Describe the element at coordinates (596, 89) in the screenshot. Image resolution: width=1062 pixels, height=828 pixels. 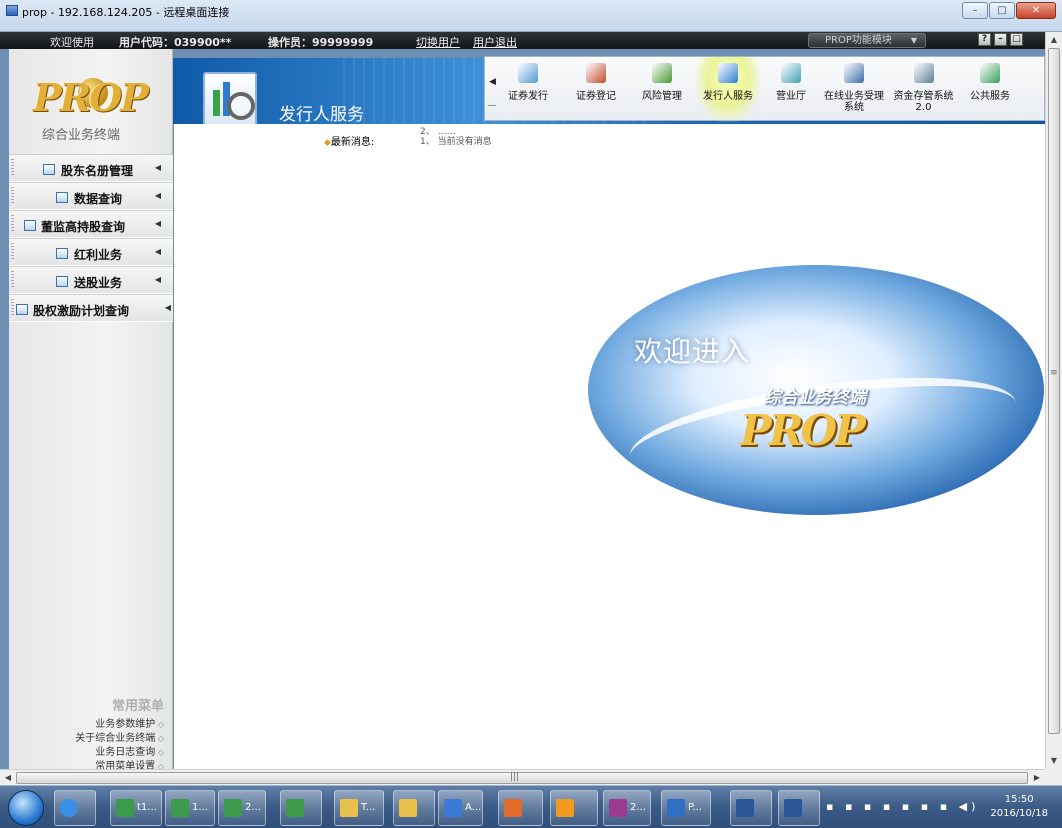
I see `toolbar-item-2: 证券登记` at that location.